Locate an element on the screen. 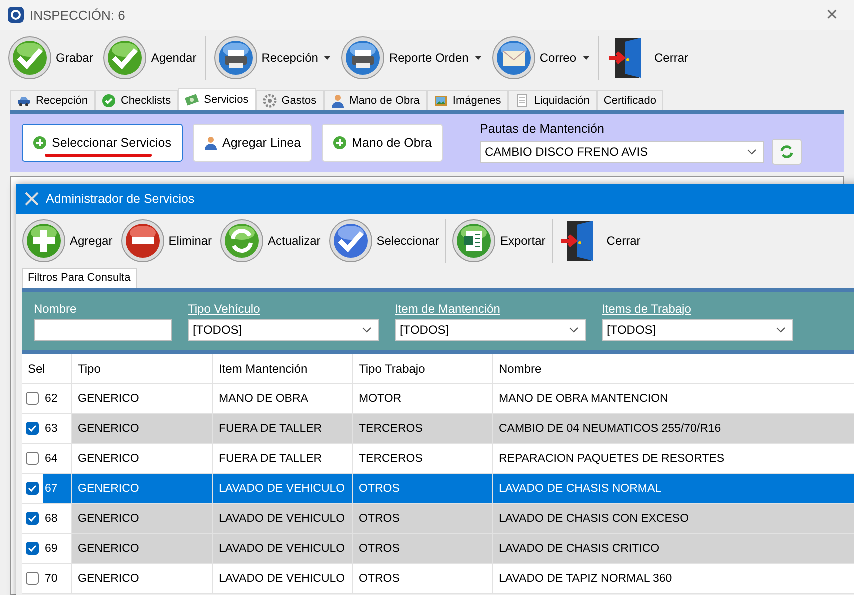 This screenshot has height=595, width=854. table-cell: LAVADO DE CHASIS CON EXCESO is located at coordinates (673, 518).